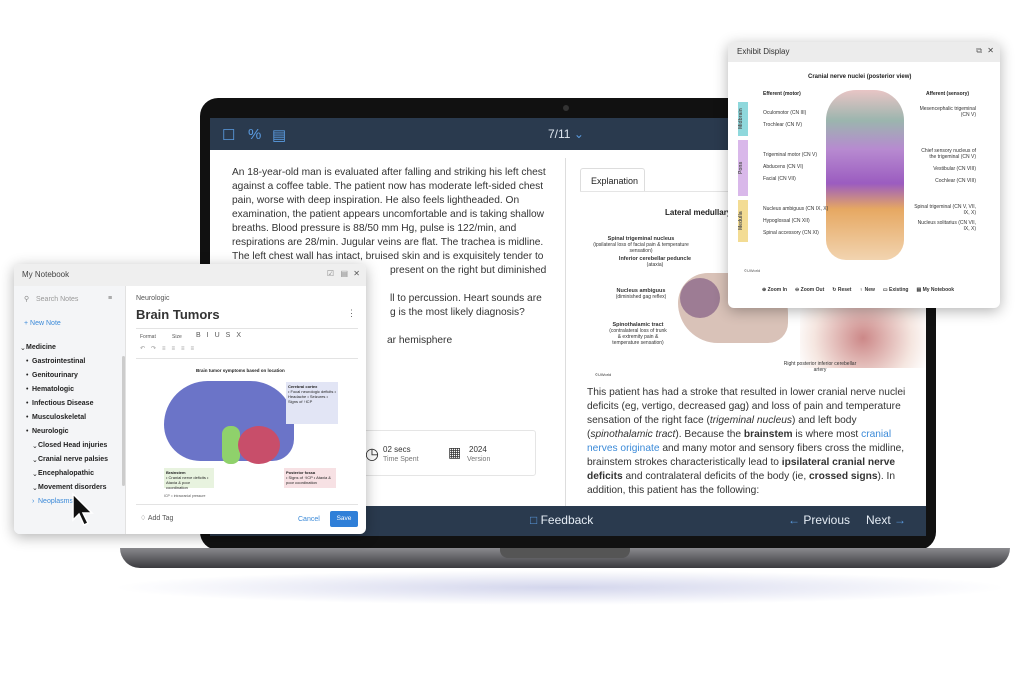 The image size is (1024, 683). Describe the element at coordinates (935, 290) in the screenshot. I see `exhibit-tool-my-notebook: ▤ My Notebook` at that location.